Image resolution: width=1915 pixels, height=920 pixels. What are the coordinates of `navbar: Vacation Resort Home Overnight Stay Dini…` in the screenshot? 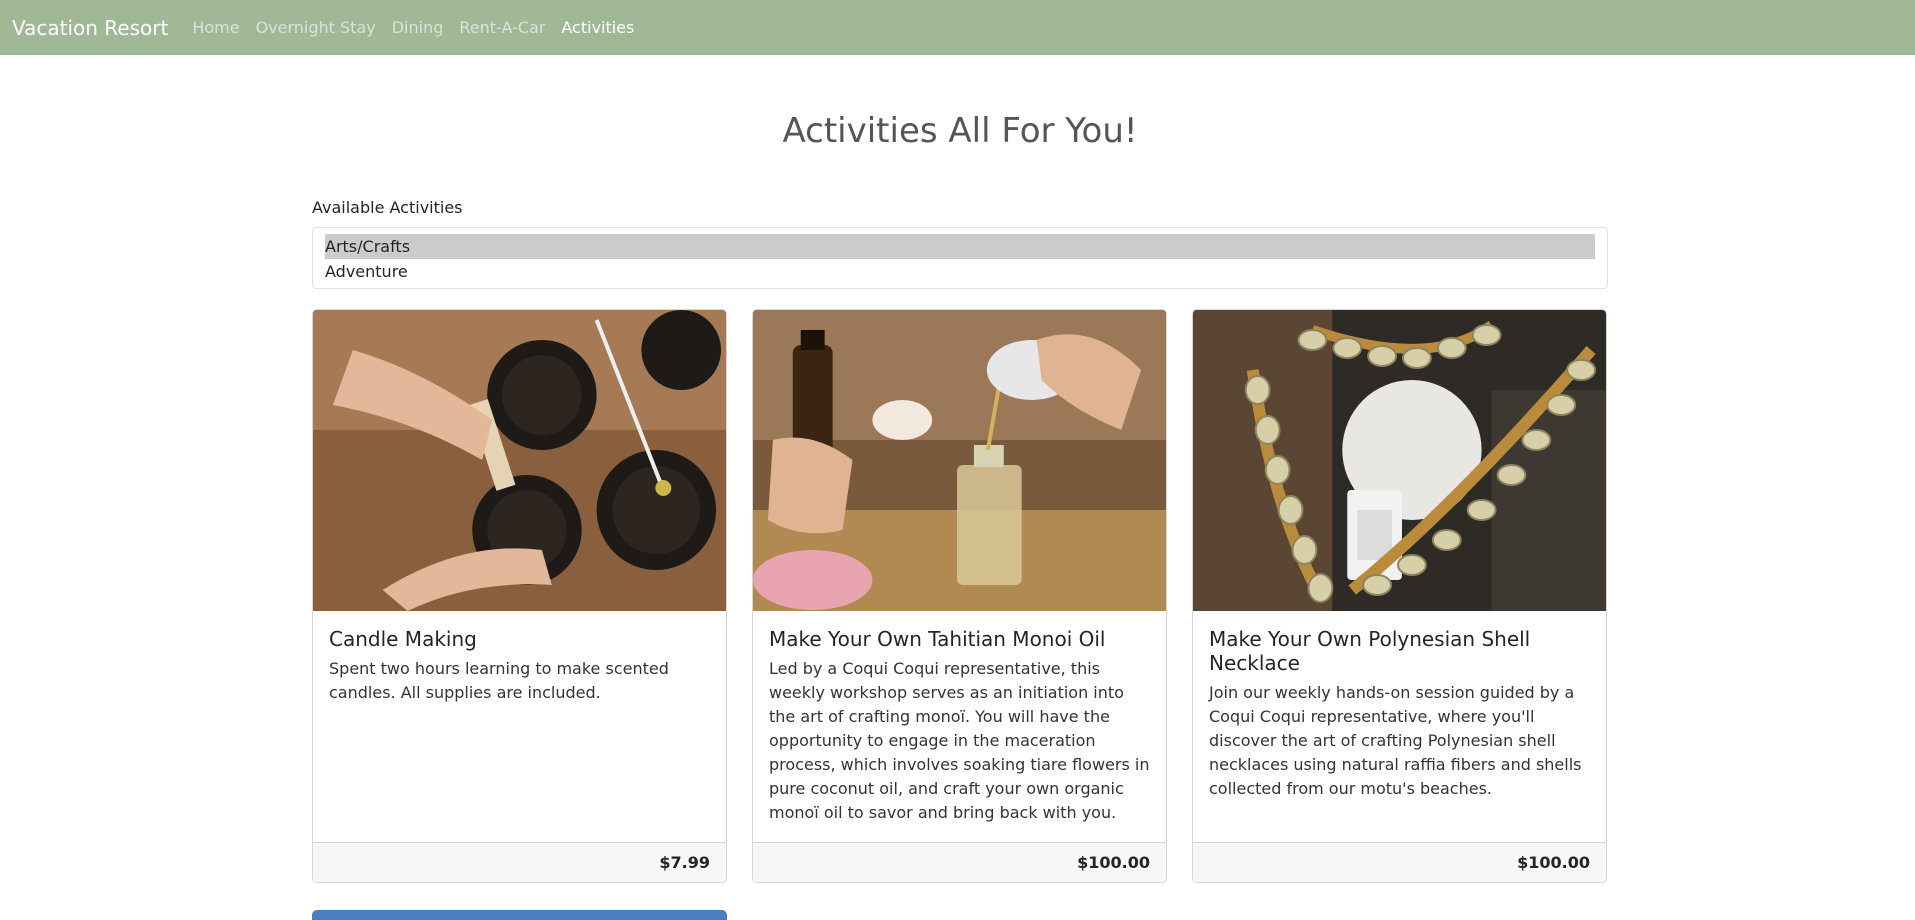 It's located at (957, 27).